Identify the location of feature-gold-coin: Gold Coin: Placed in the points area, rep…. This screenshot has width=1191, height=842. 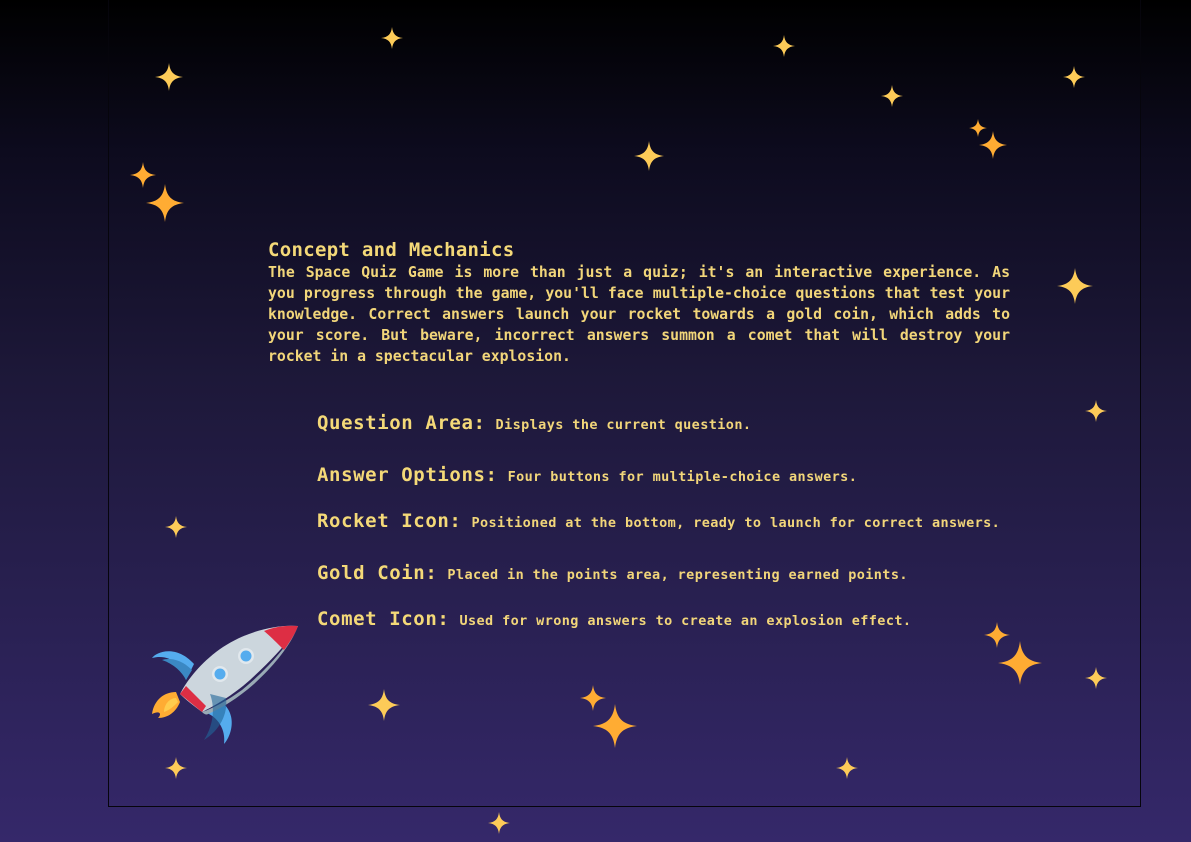
(612, 573).